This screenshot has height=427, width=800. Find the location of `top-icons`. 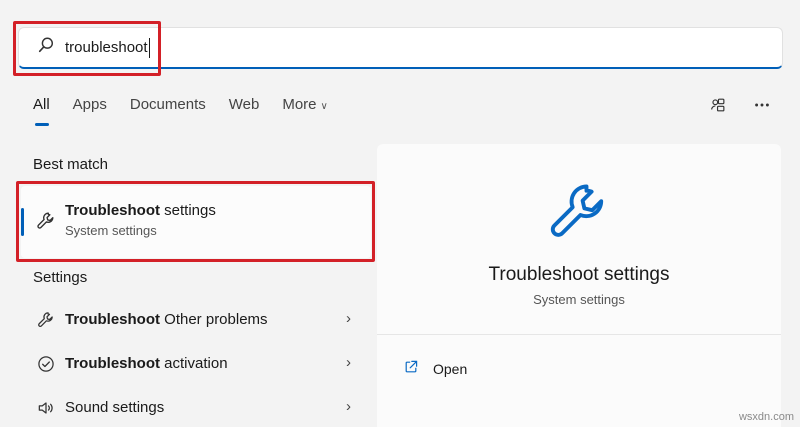

top-icons is located at coordinates (740, 105).